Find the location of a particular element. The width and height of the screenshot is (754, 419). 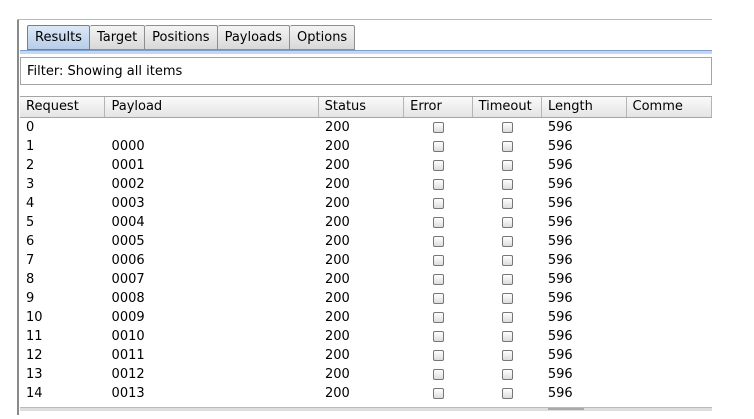

cell-payload: 0001 is located at coordinates (128, 165).